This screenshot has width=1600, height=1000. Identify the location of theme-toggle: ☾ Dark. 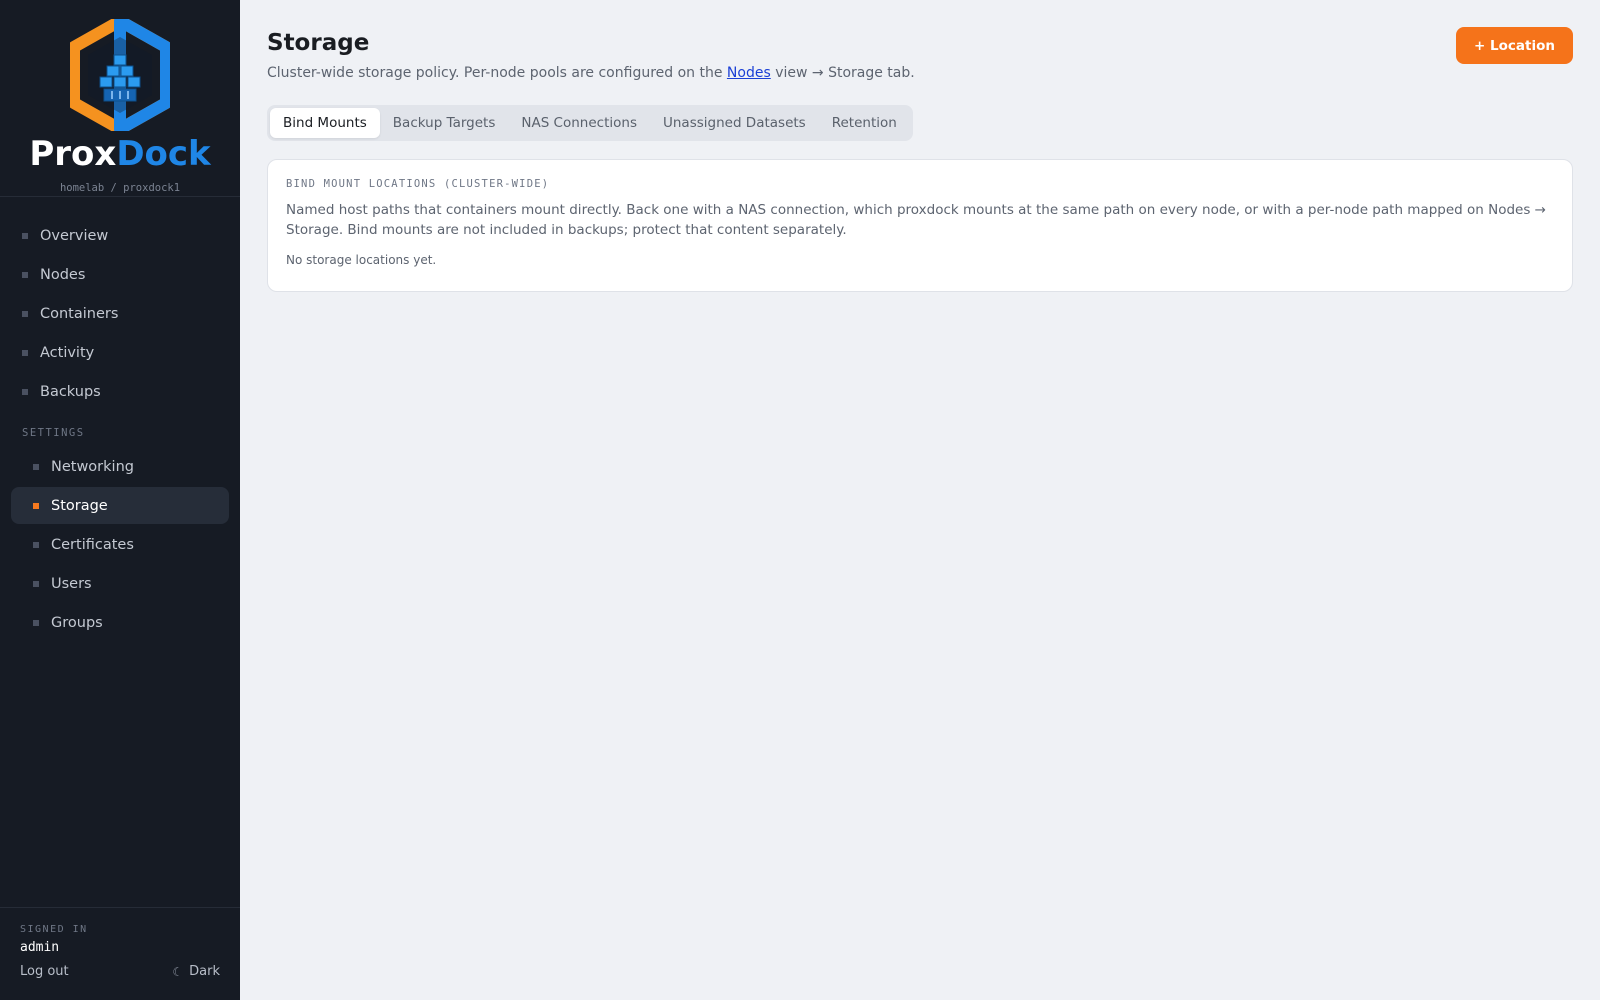
(196, 971).